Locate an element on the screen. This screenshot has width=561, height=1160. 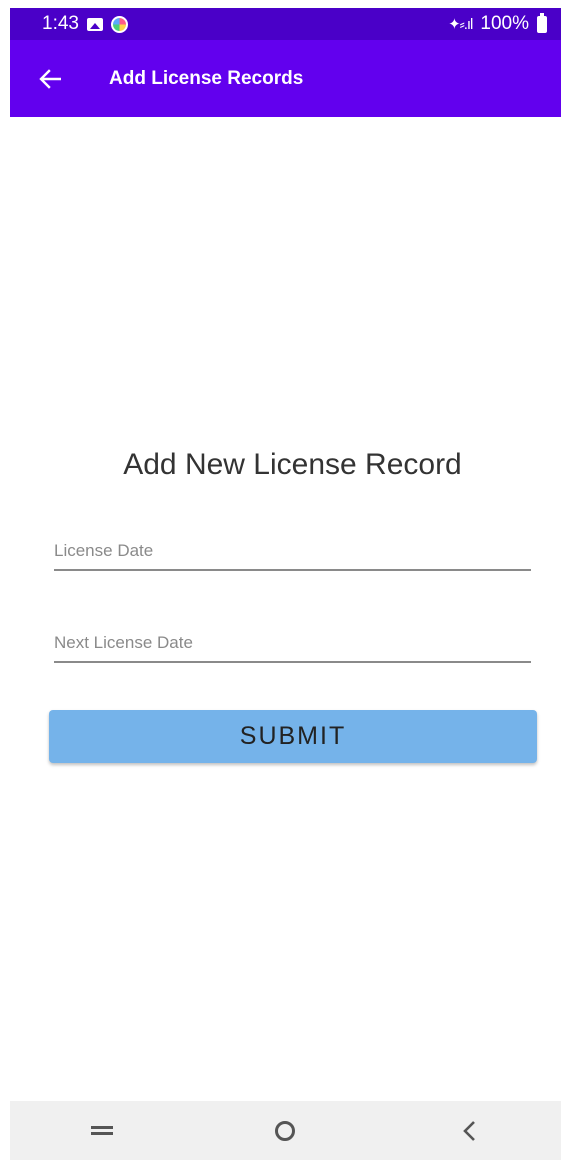
gallery-icon is located at coordinates (94, 24).